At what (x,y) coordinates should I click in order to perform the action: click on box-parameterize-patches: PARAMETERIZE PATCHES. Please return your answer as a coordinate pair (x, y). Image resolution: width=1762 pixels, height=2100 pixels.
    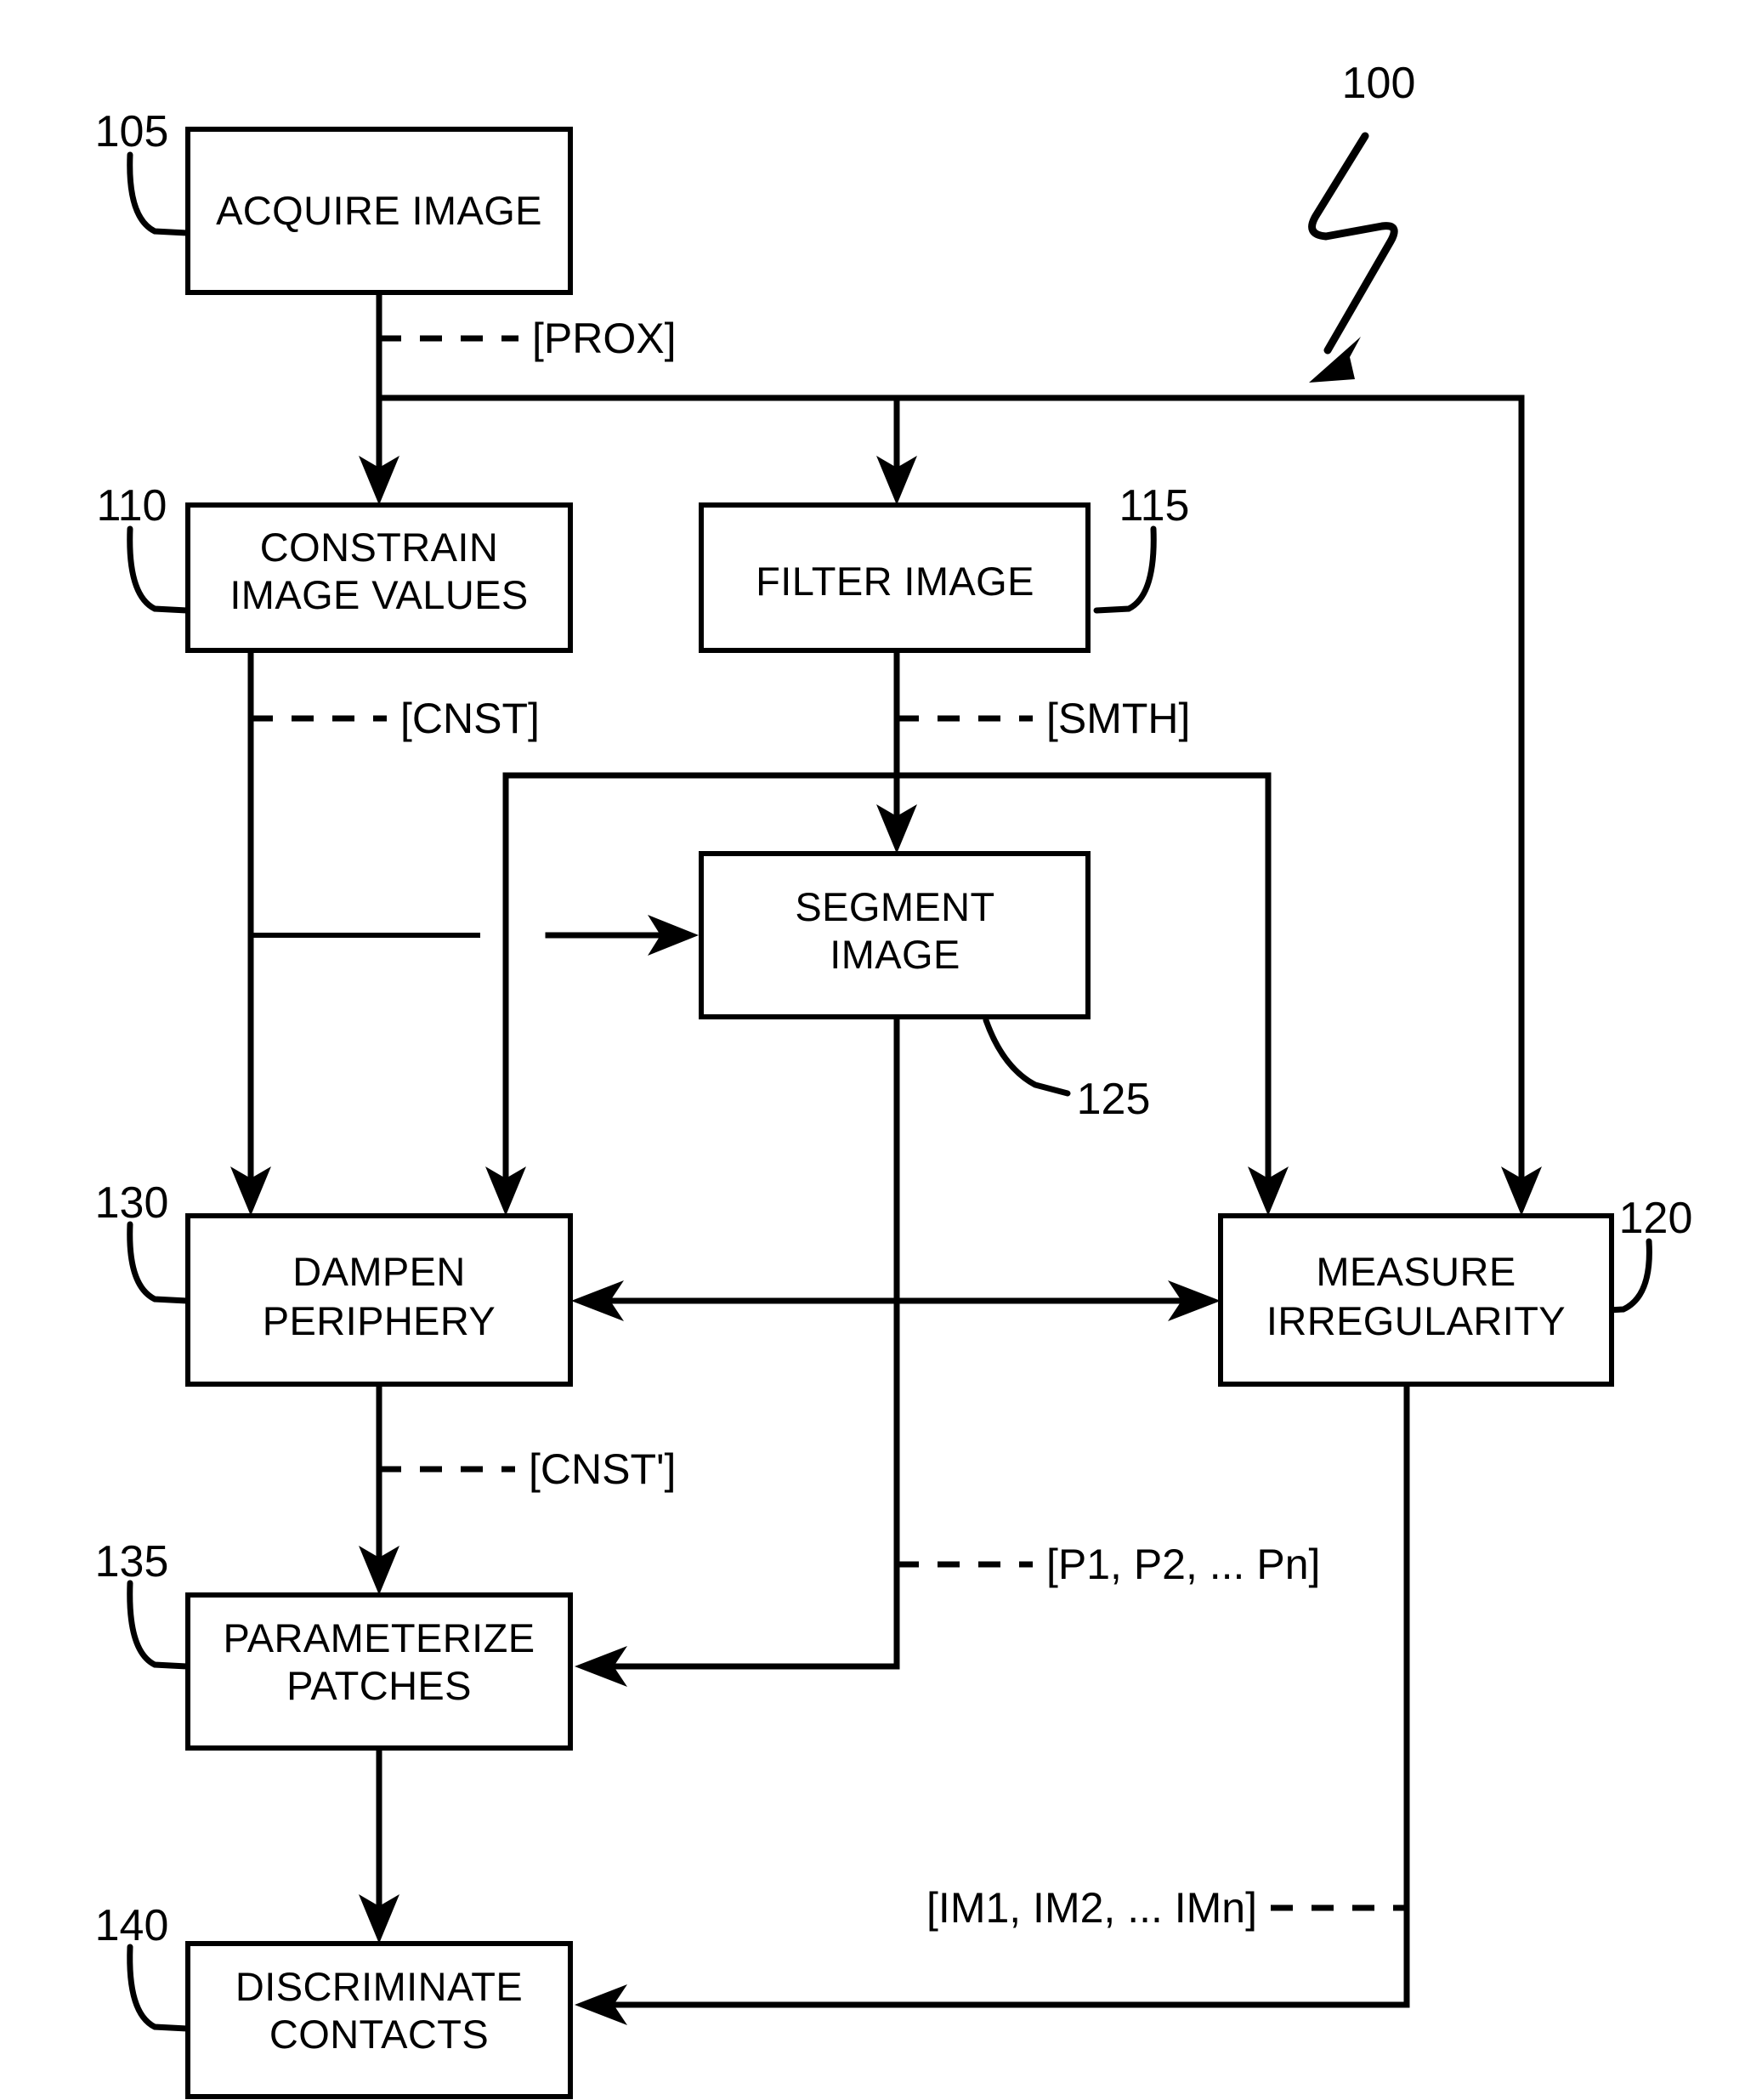
    Looking at the image, I should click on (379, 1671).